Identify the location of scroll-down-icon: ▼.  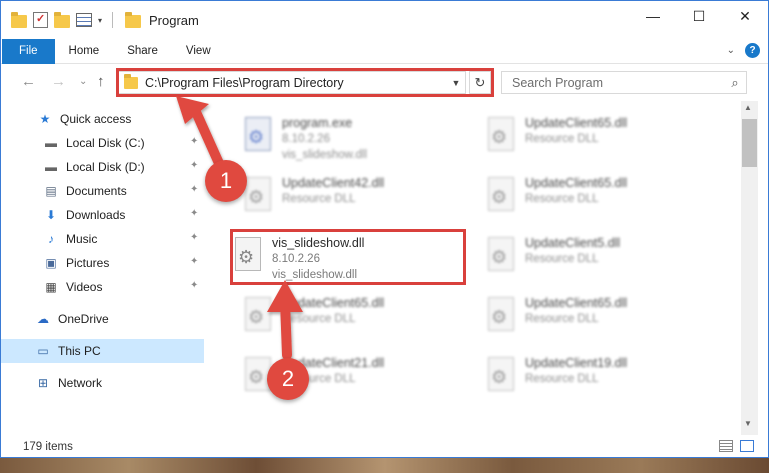
(748, 423).